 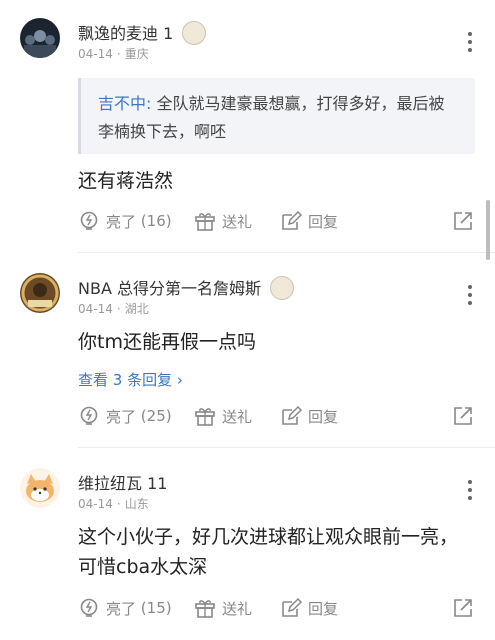 What do you see at coordinates (124, 103) in the screenshot?
I see `quoted-username: 吉不中:` at bounding box center [124, 103].